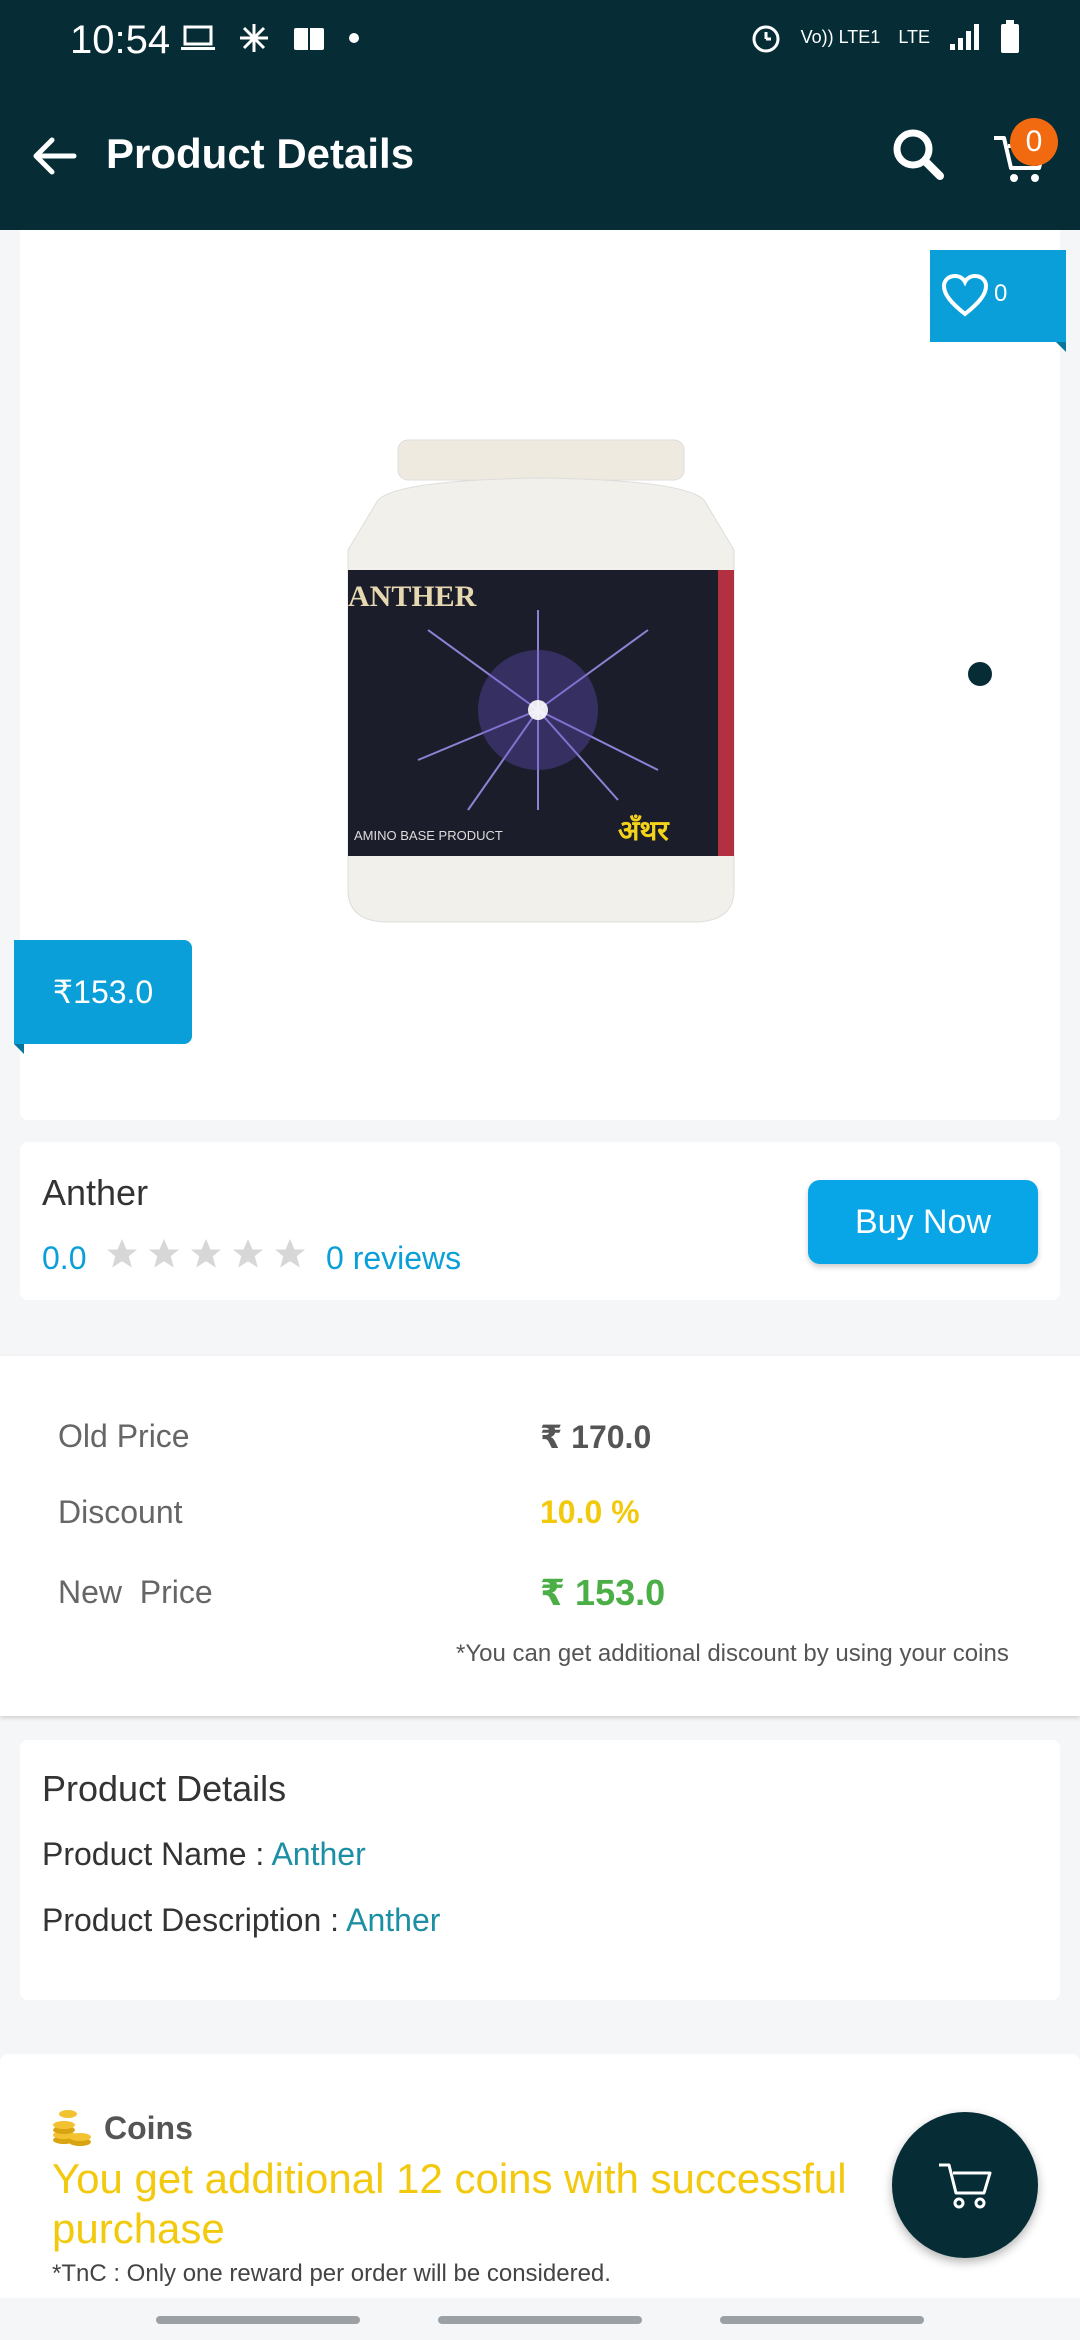 This screenshot has width=1080, height=2340. I want to click on new-price-label: New Price, so click(135, 1592).